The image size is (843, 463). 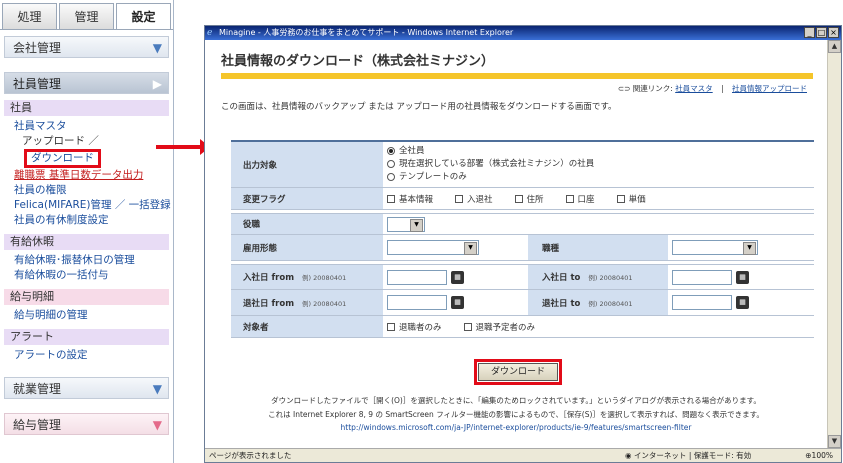 What do you see at coordinates (529, 199) in the screenshot?
I see `check-address: 住所` at bounding box center [529, 199].